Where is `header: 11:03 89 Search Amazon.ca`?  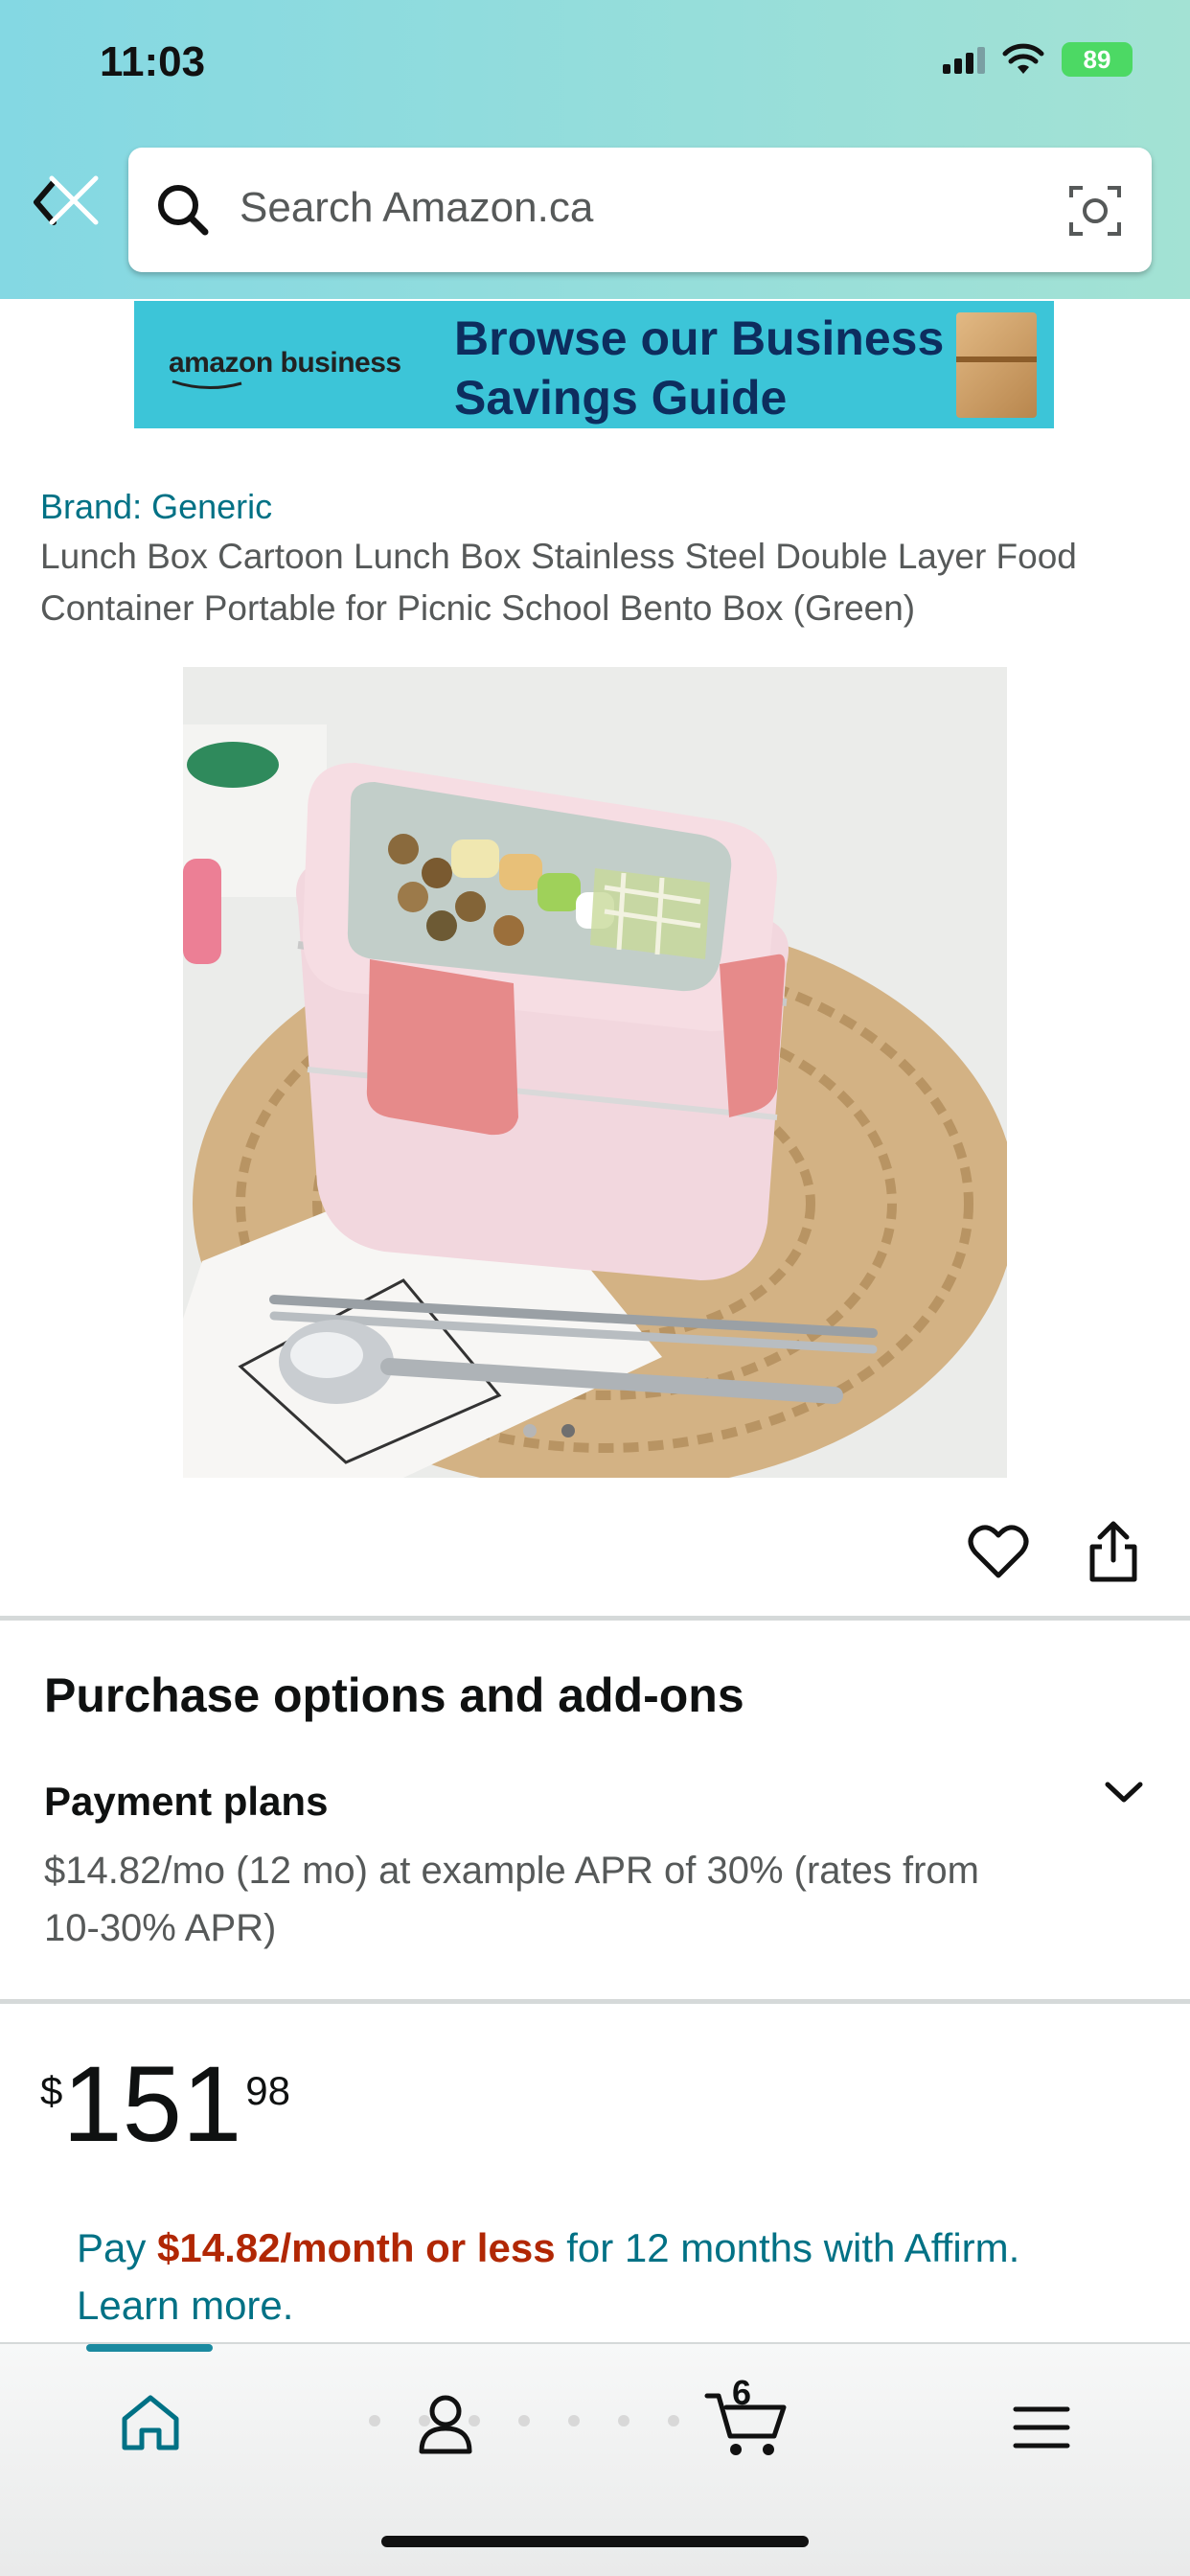 header: 11:03 89 Search Amazon.ca is located at coordinates (595, 149).